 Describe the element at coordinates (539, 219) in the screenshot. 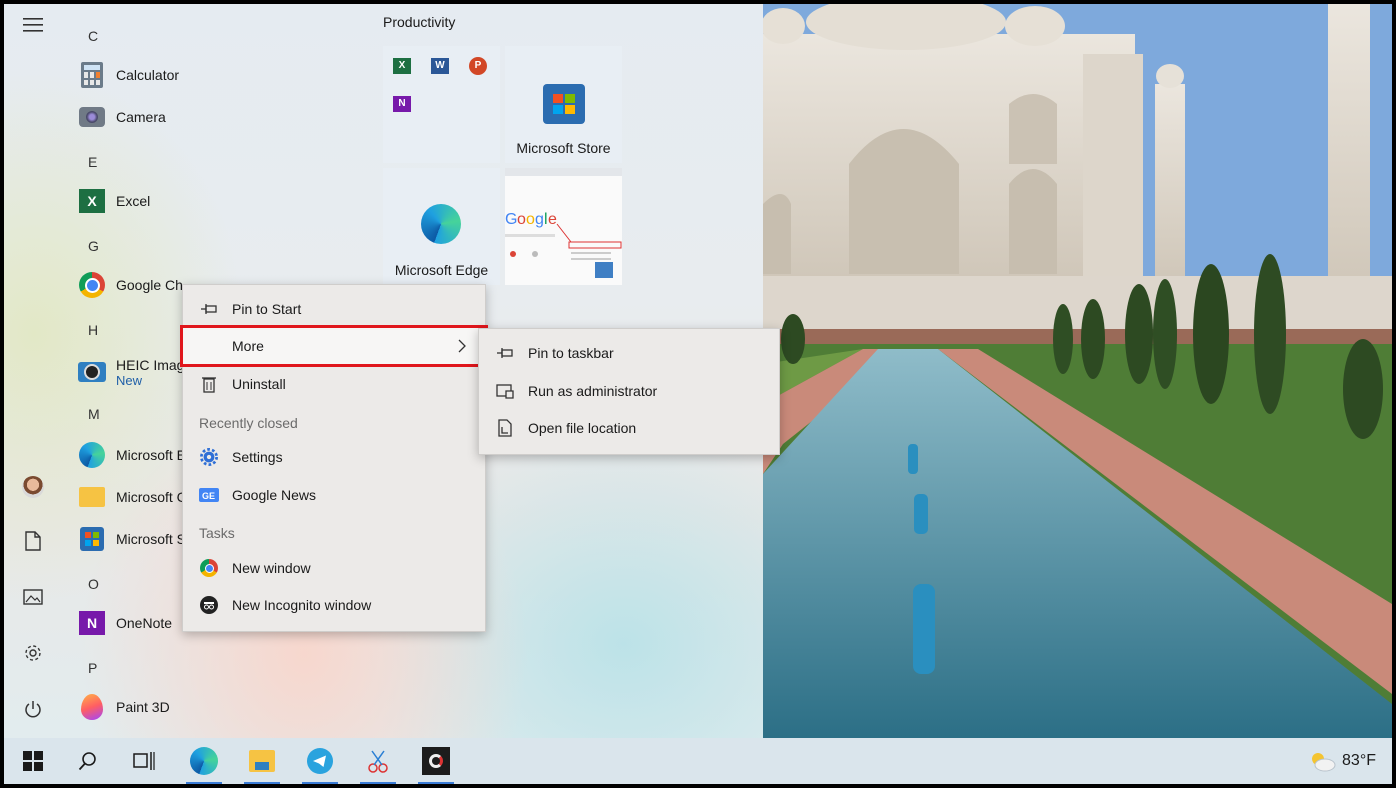

I see `svg-text: g` at that location.